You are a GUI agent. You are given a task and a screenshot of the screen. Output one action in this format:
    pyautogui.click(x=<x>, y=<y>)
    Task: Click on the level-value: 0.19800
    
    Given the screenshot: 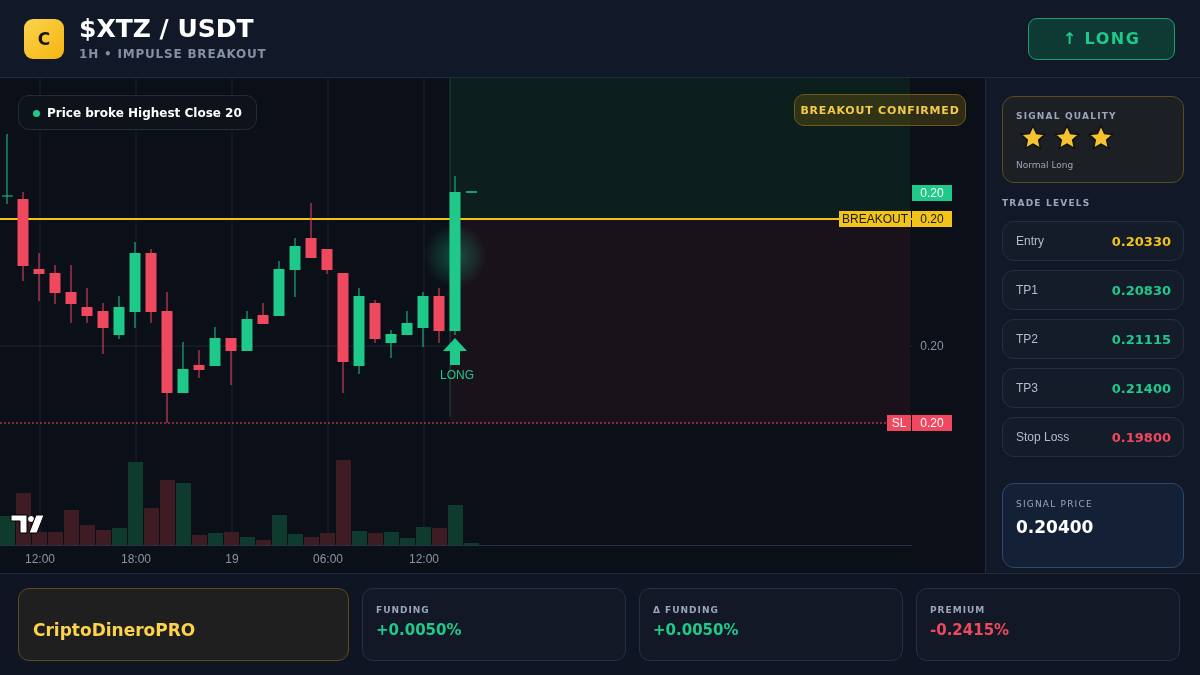 What is the action you would take?
    pyautogui.click(x=1141, y=437)
    